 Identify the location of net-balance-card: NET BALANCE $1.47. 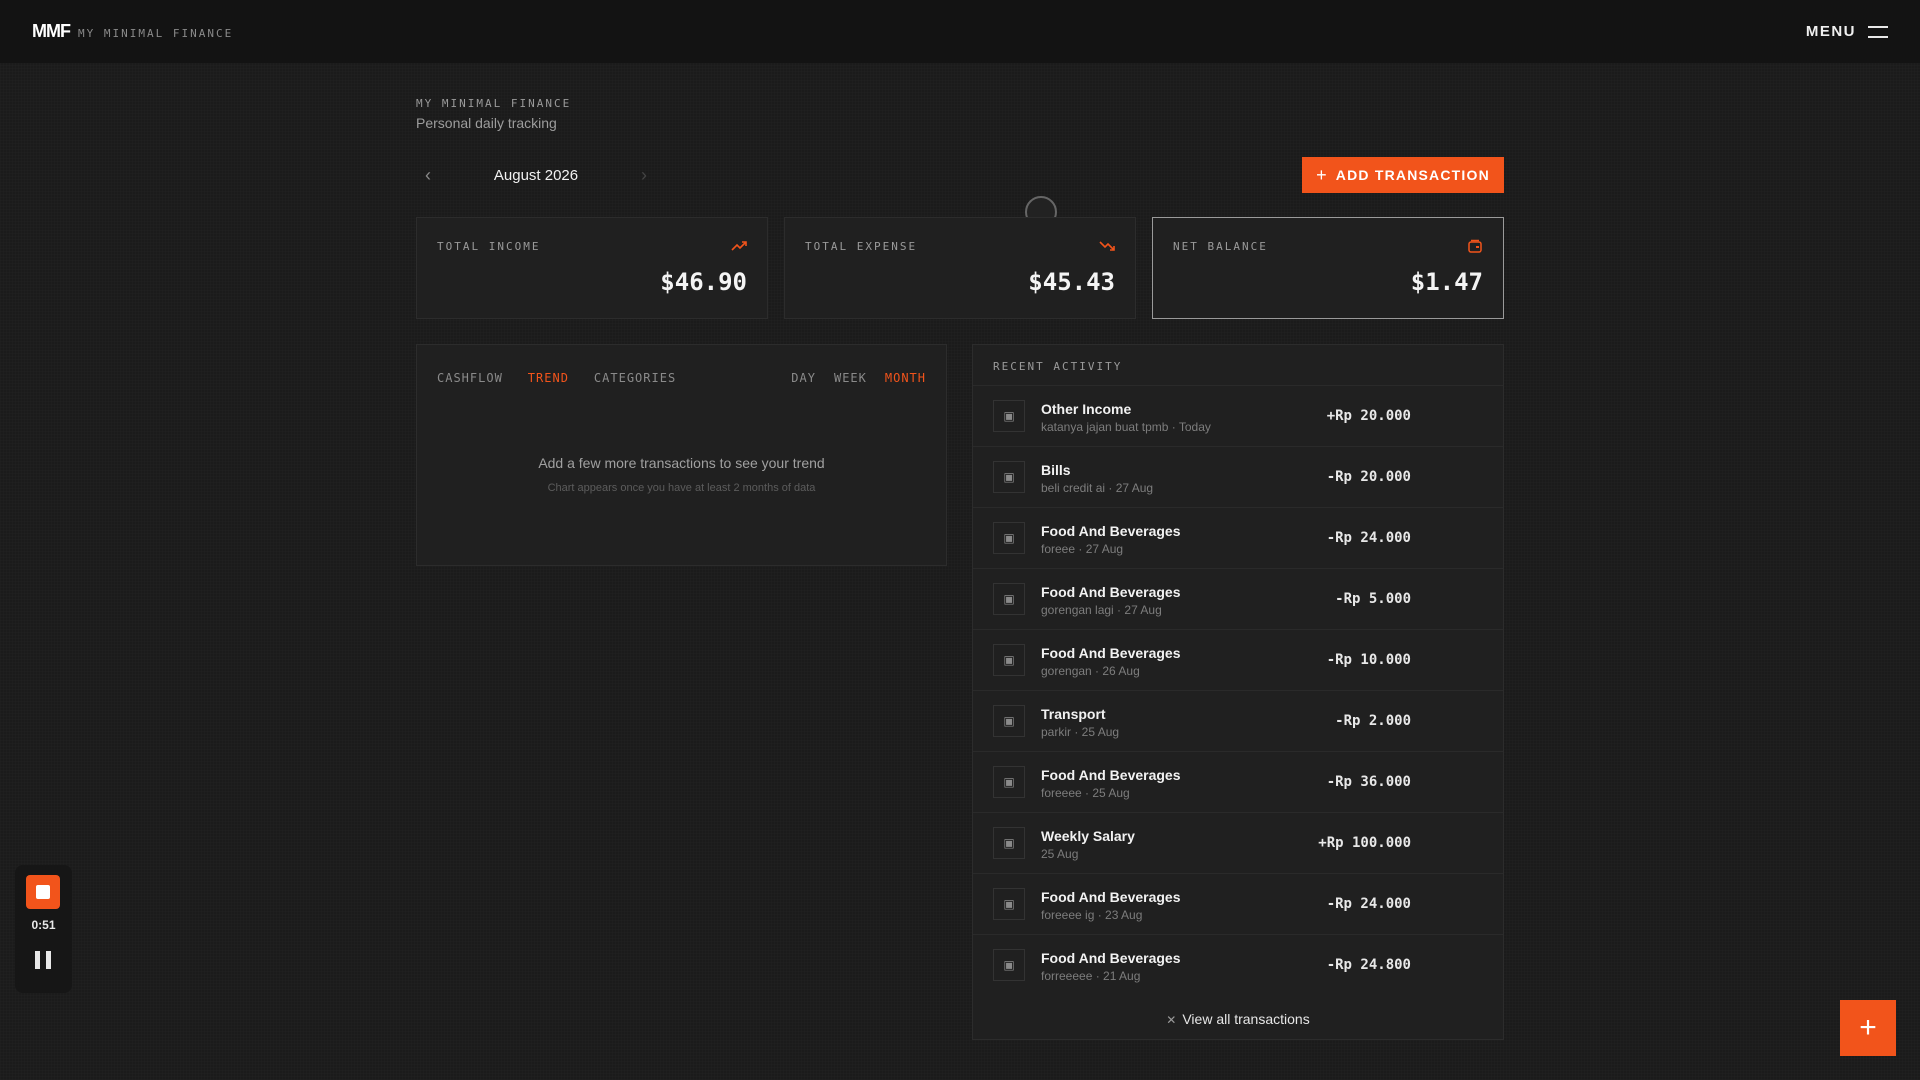
(1328, 268).